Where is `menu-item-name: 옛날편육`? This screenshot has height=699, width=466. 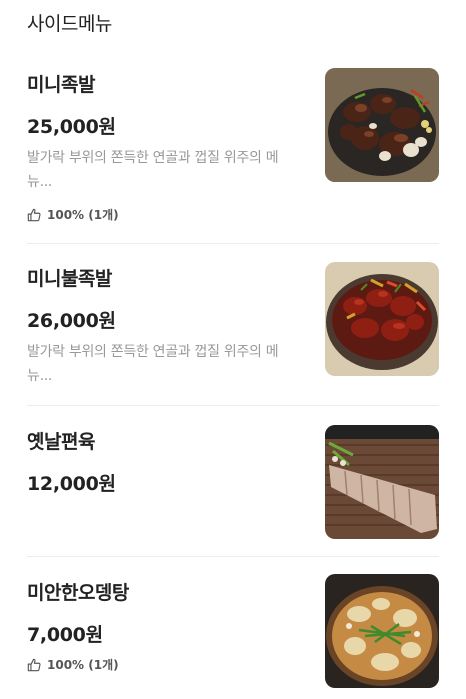
menu-item-name: 옛날편육 is located at coordinates (61, 442).